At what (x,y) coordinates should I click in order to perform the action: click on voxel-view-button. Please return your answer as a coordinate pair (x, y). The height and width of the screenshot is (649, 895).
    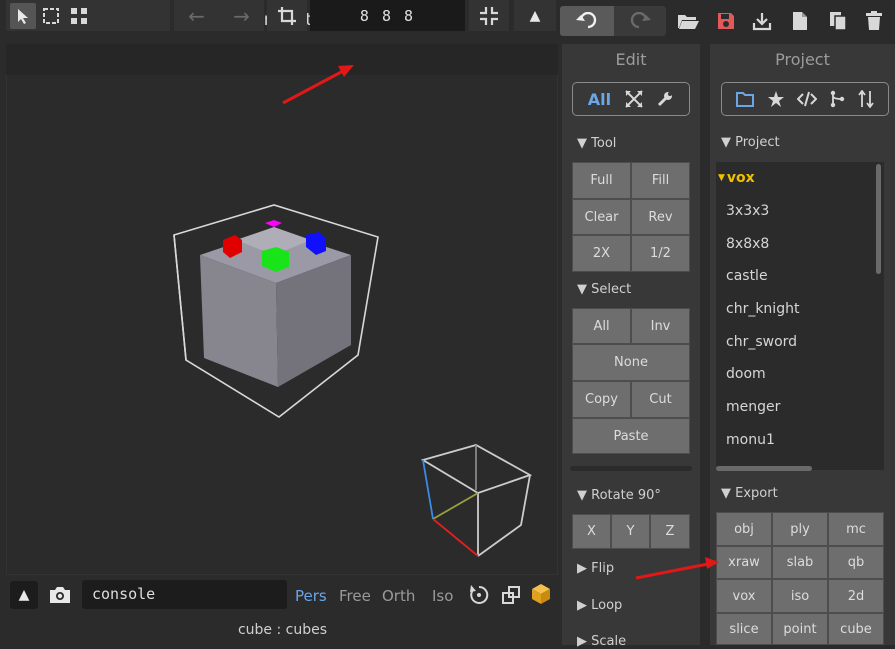
    Looking at the image, I should click on (542, 595).